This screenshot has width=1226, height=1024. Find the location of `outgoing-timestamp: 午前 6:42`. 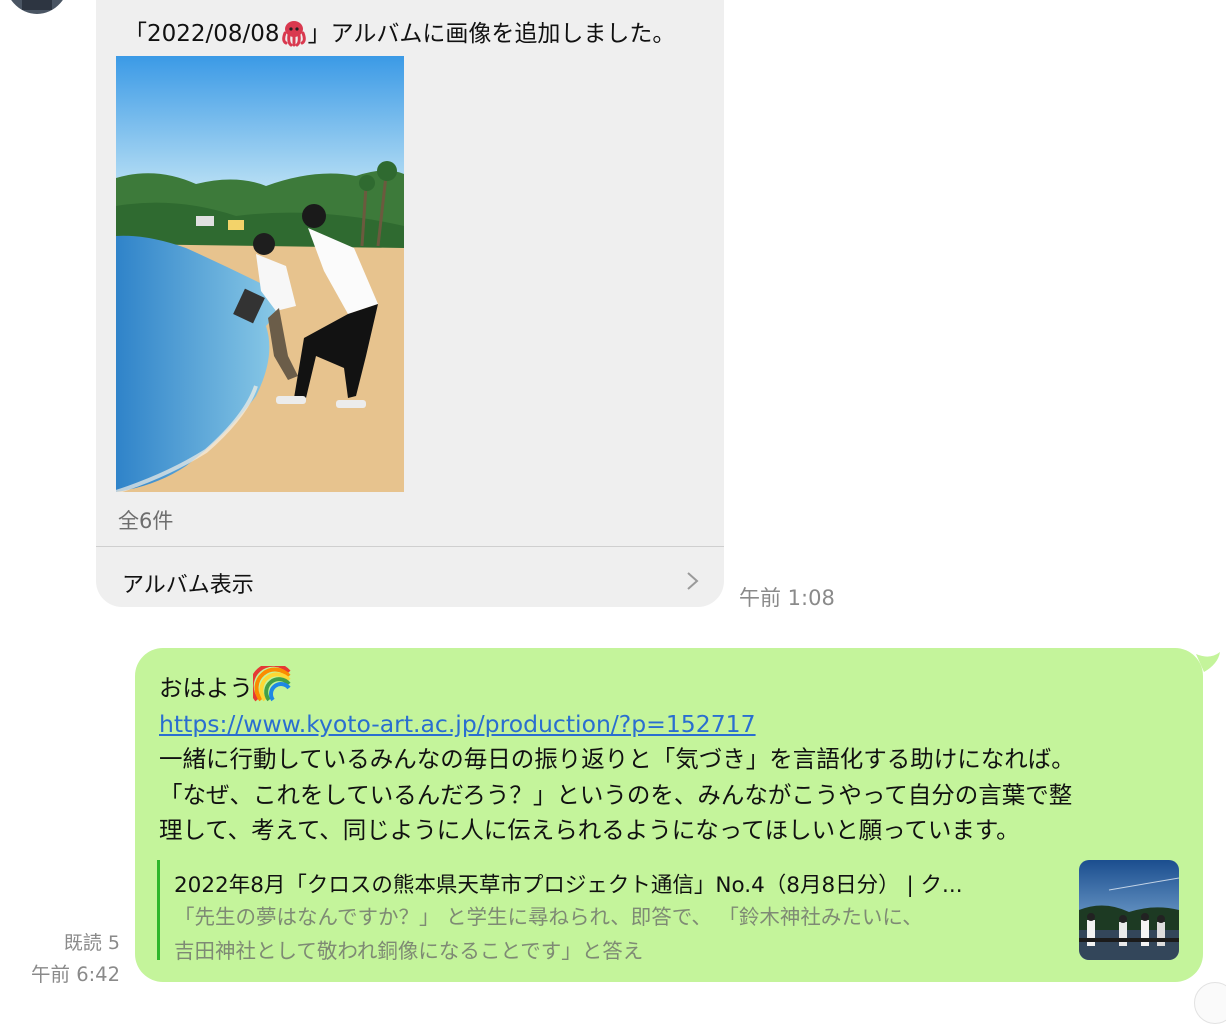

outgoing-timestamp: 午前 6:42 is located at coordinates (75, 974).